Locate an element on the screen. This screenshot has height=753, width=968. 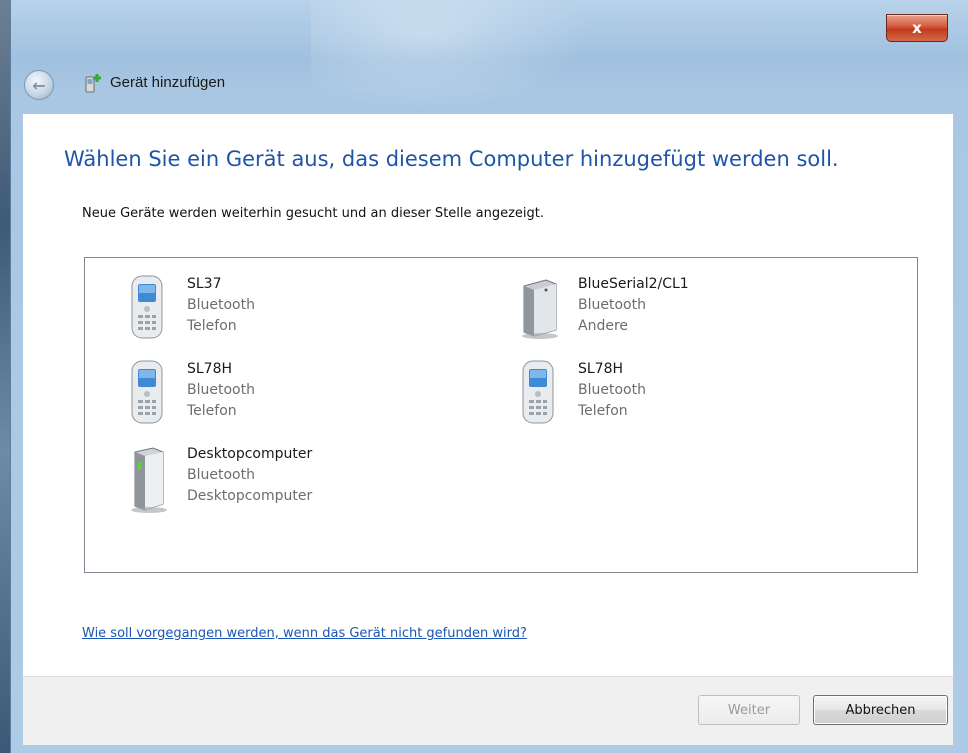
back-button: ← is located at coordinates (39, 85).